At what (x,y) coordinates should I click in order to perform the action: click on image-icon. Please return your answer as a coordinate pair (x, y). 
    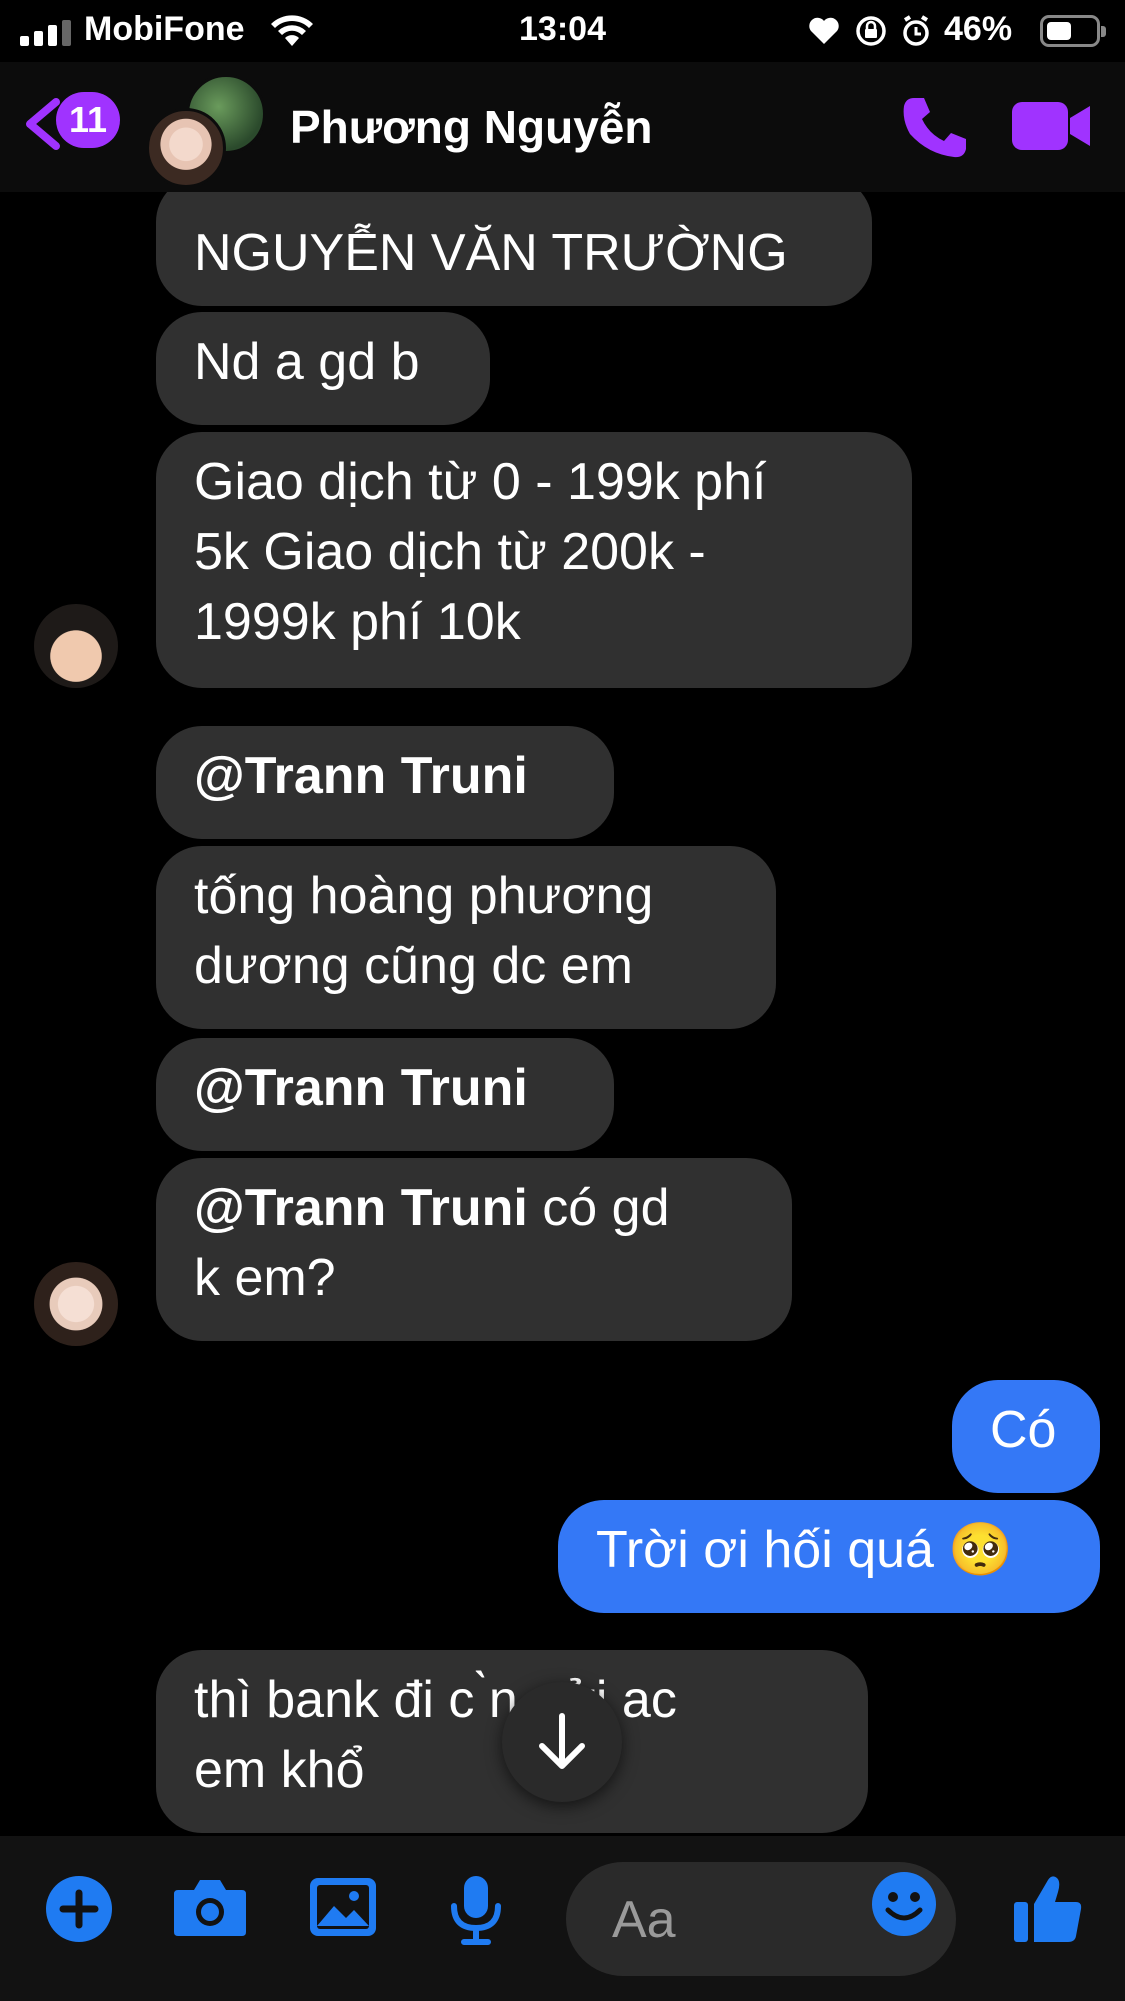
    Looking at the image, I should click on (343, 1907).